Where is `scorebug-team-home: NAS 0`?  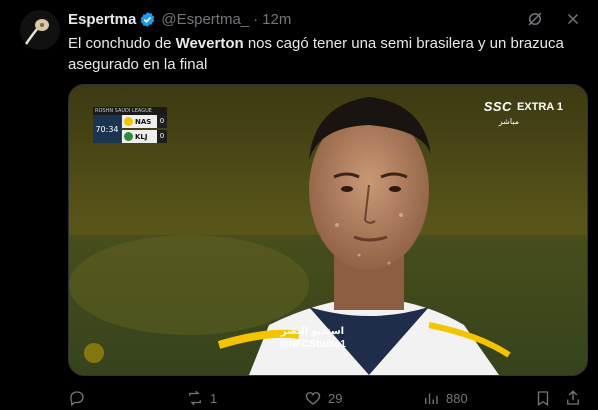
scorebug-team-home: NAS 0 is located at coordinates (144, 121).